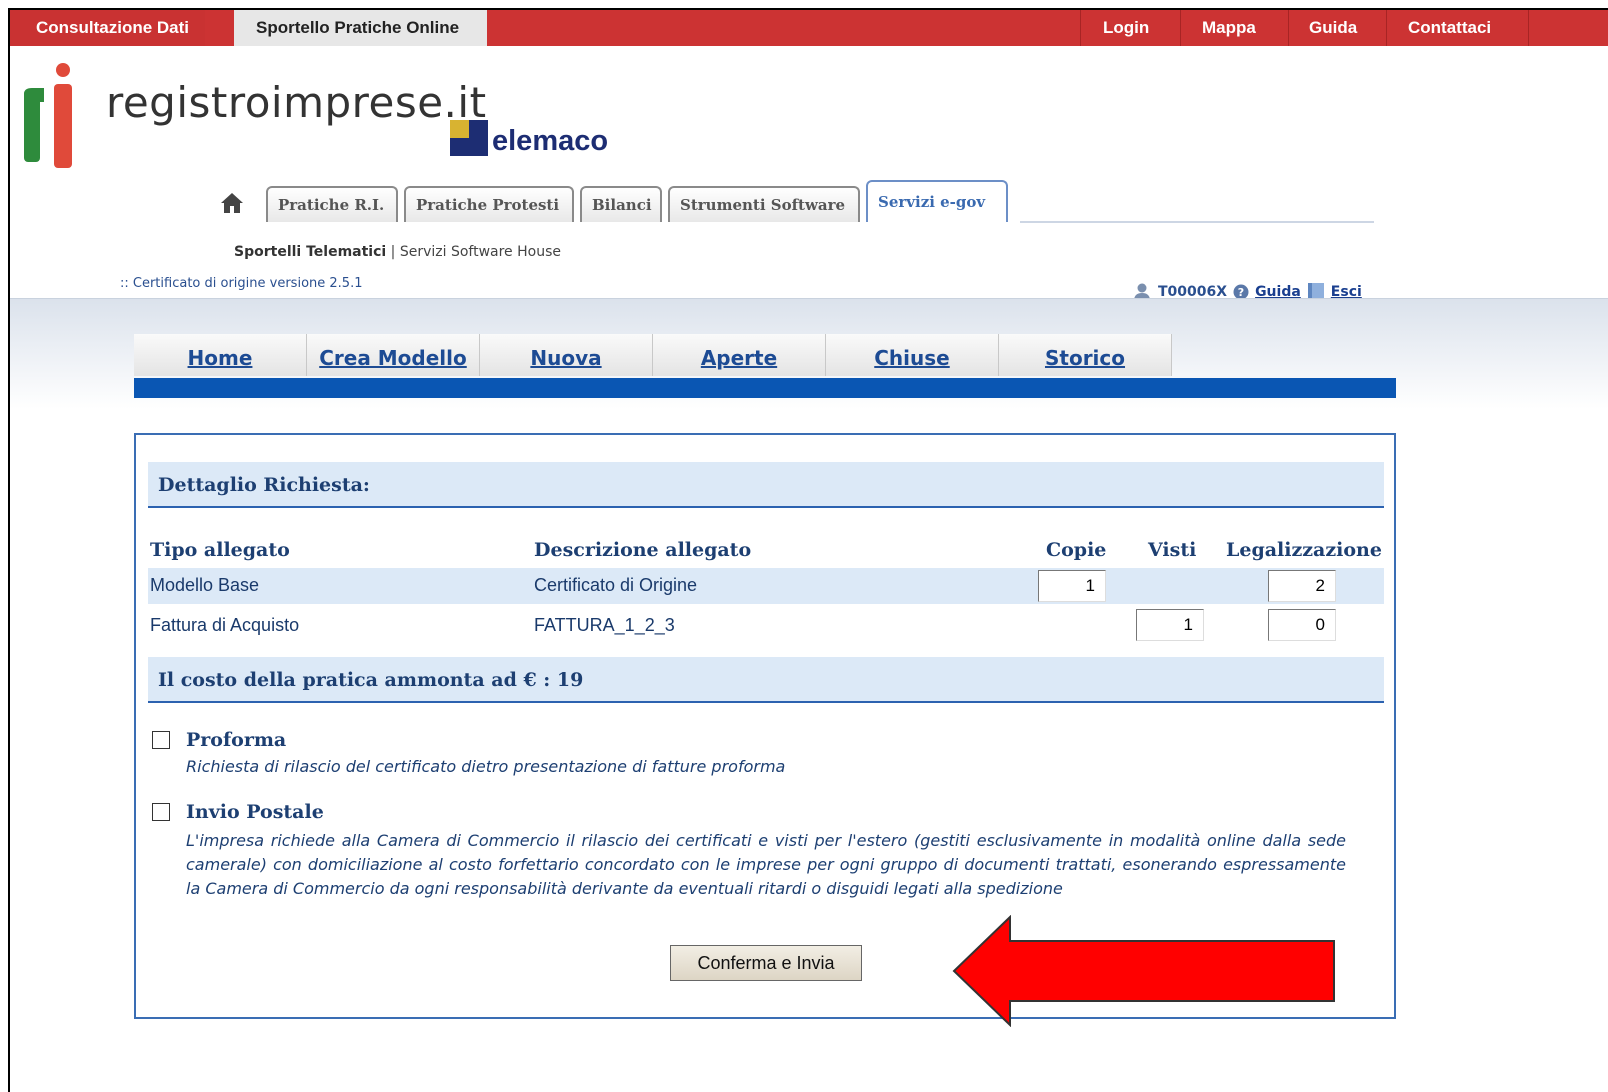  I want to click on nav-guida: Guida, so click(1333, 28).